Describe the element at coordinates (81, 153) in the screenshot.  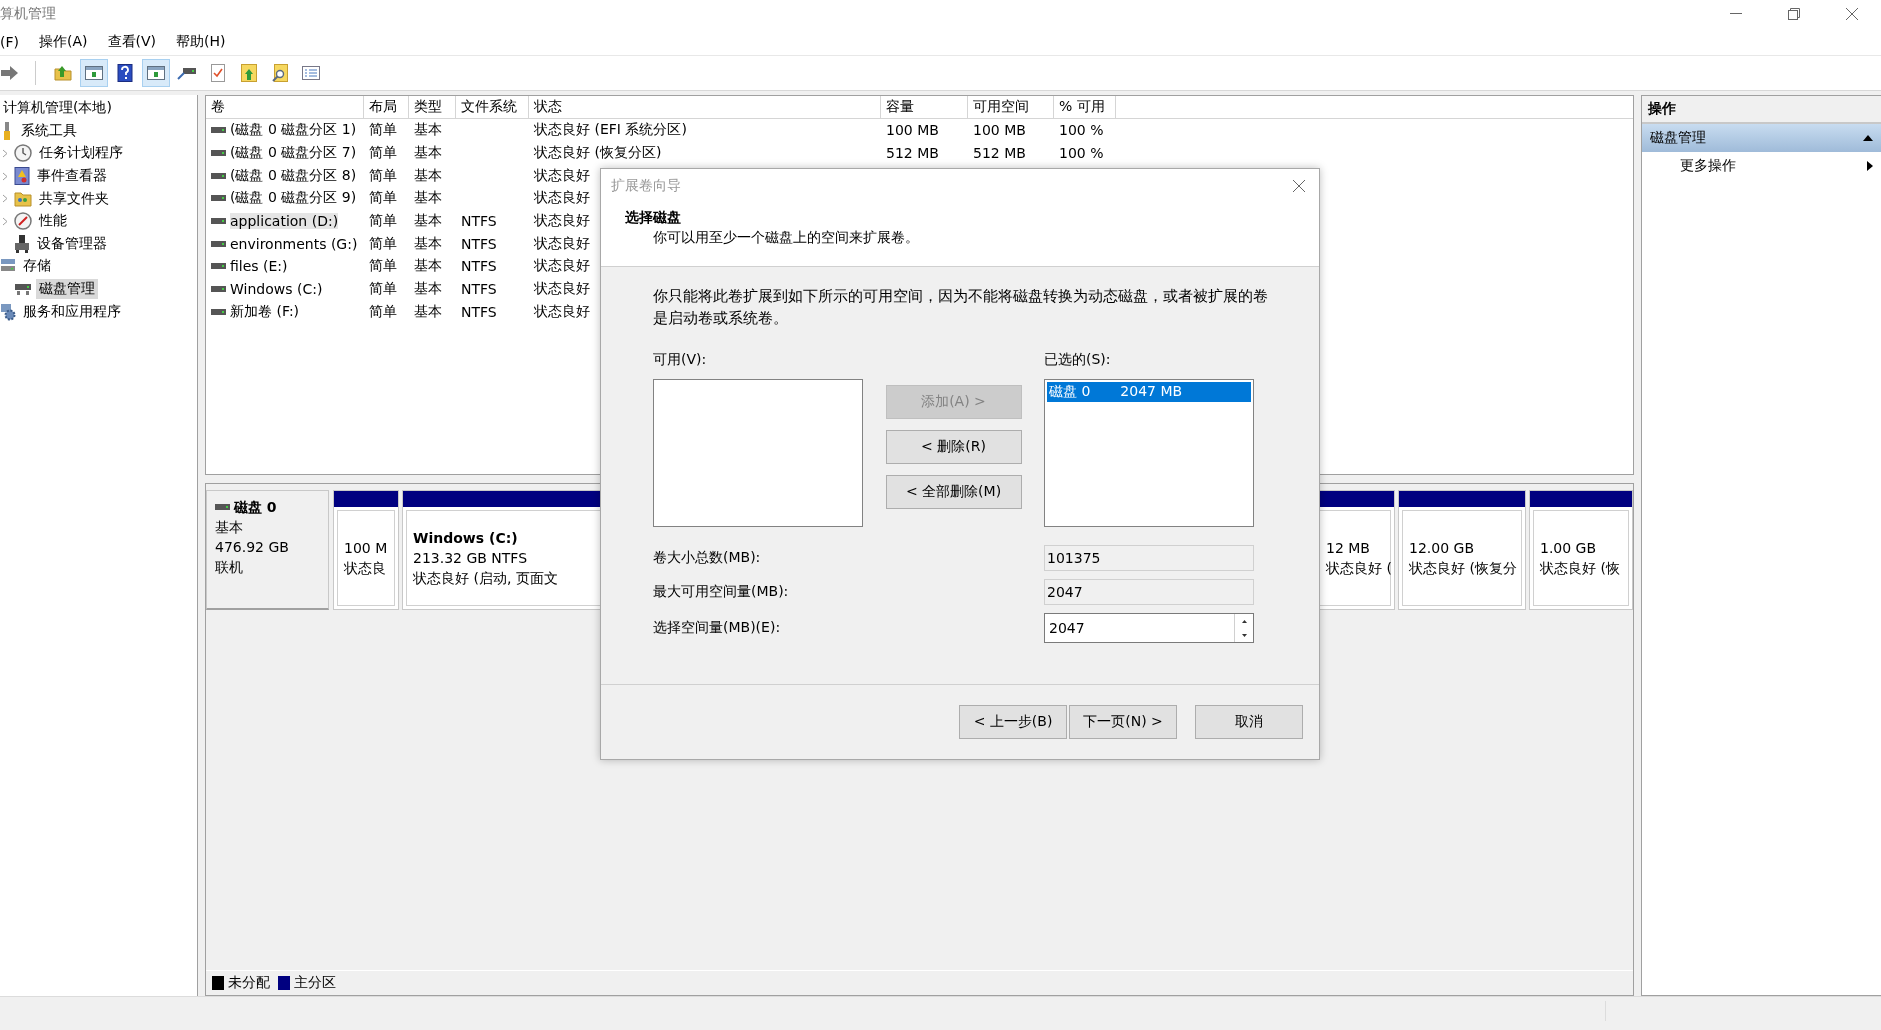
I see `tree-item: 任务计划程序` at that location.